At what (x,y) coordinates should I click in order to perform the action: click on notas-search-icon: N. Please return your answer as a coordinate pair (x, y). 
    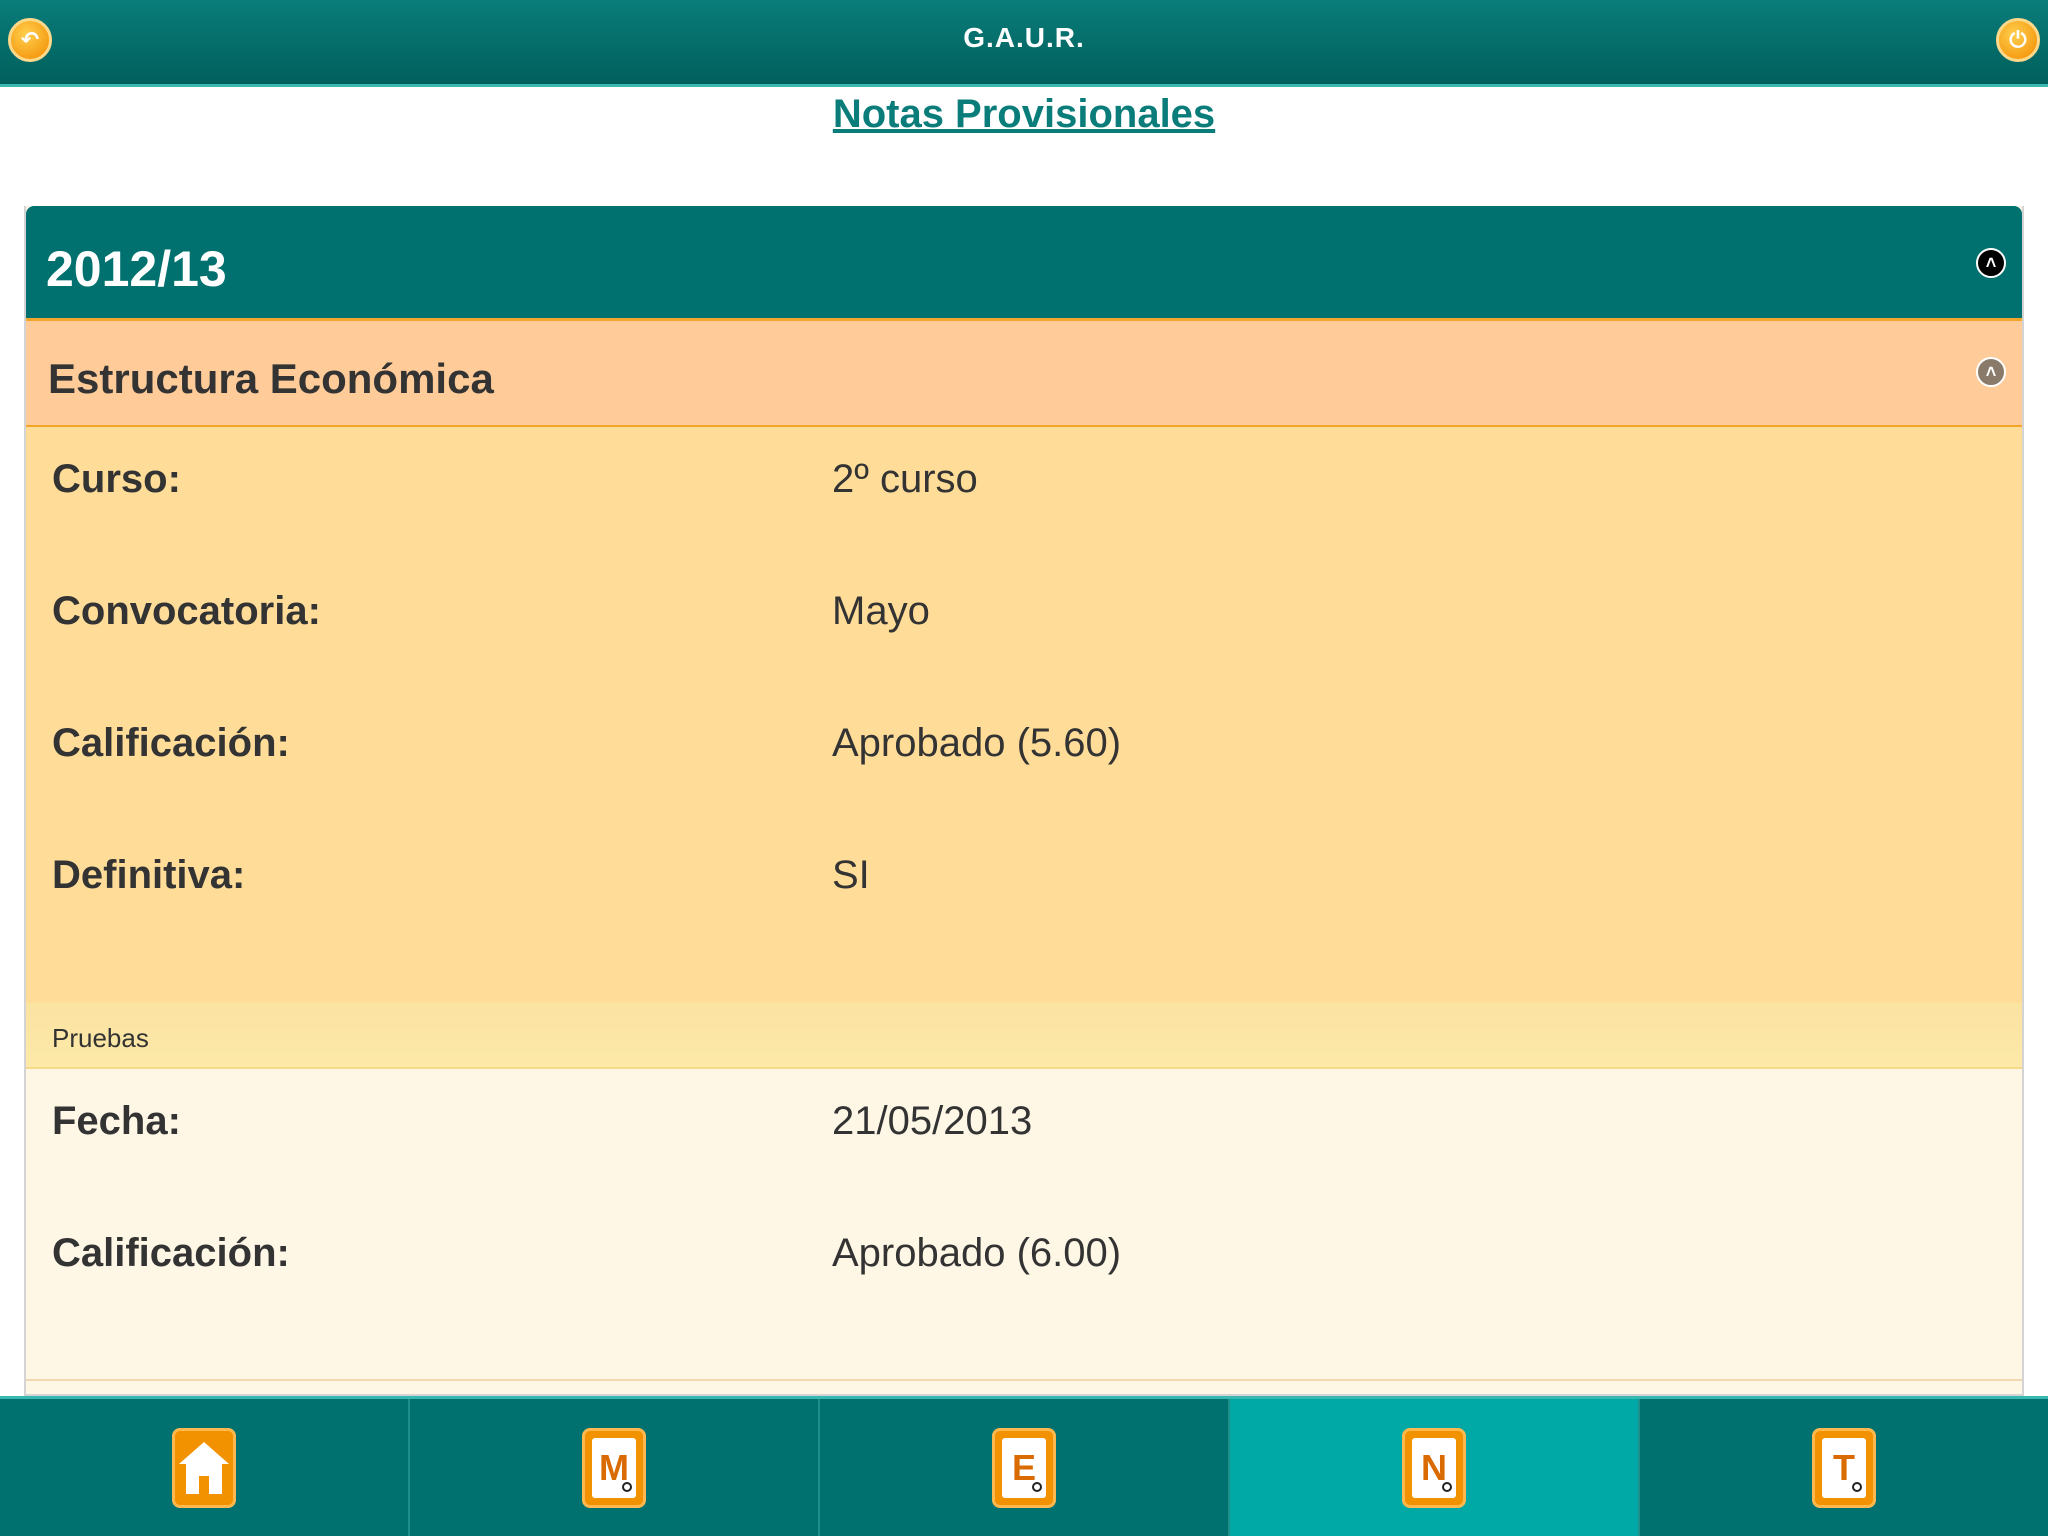
    Looking at the image, I should click on (1434, 1467).